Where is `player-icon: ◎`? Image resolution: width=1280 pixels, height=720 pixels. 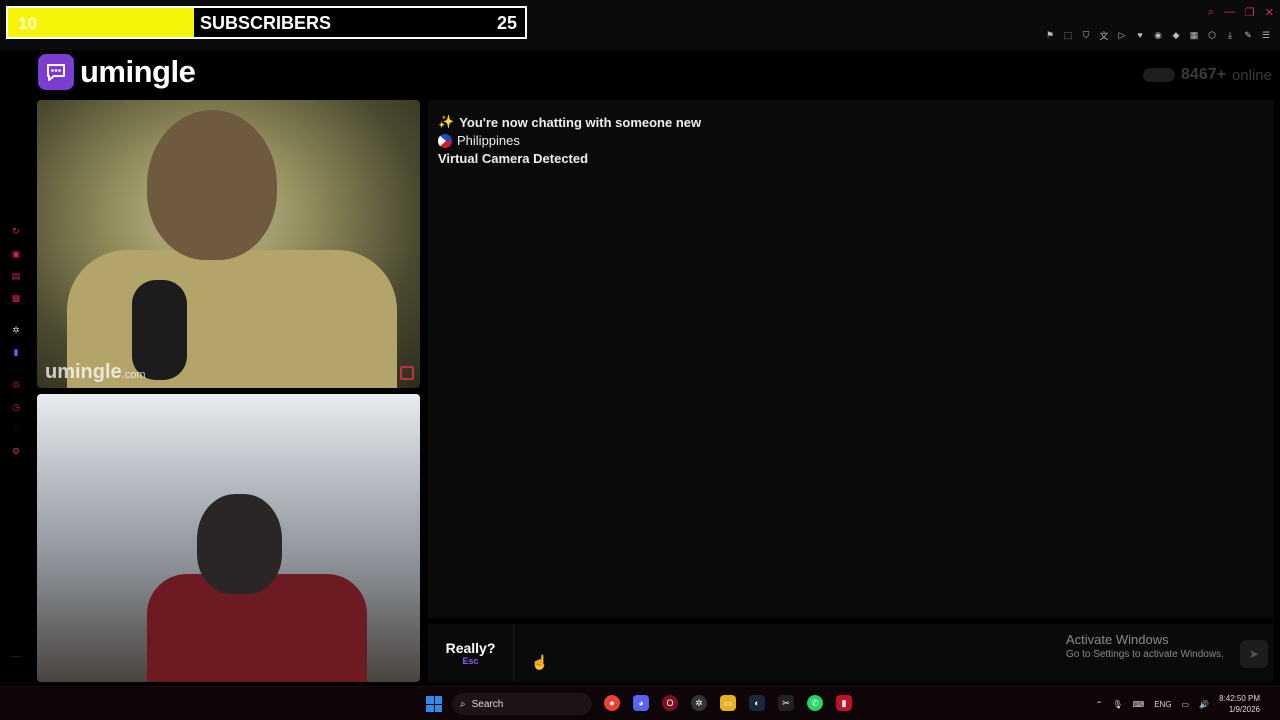 player-icon: ◎ is located at coordinates (16, 384).